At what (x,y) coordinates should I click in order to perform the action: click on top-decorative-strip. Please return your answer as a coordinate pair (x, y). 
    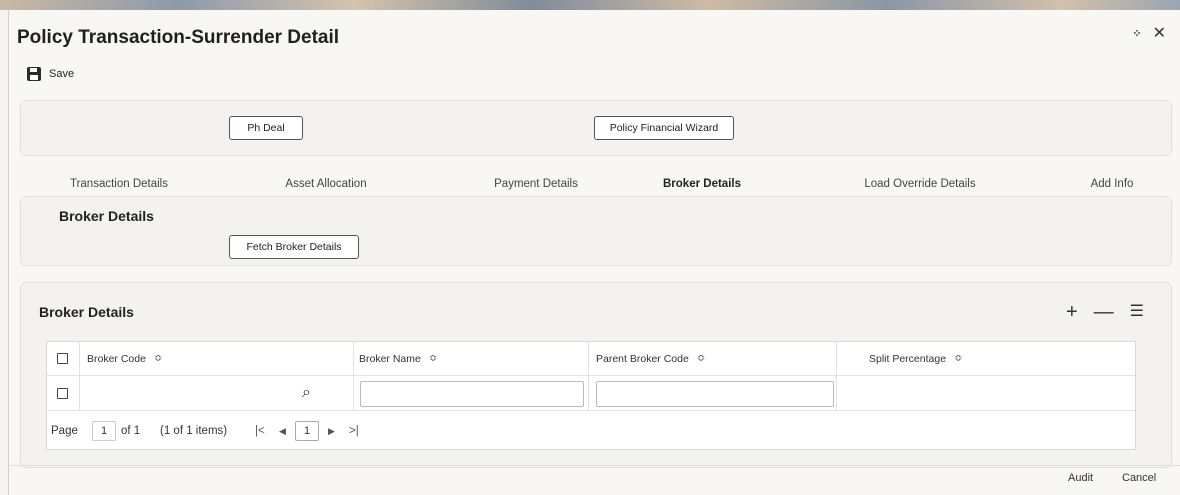
    Looking at the image, I should click on (590, 5).